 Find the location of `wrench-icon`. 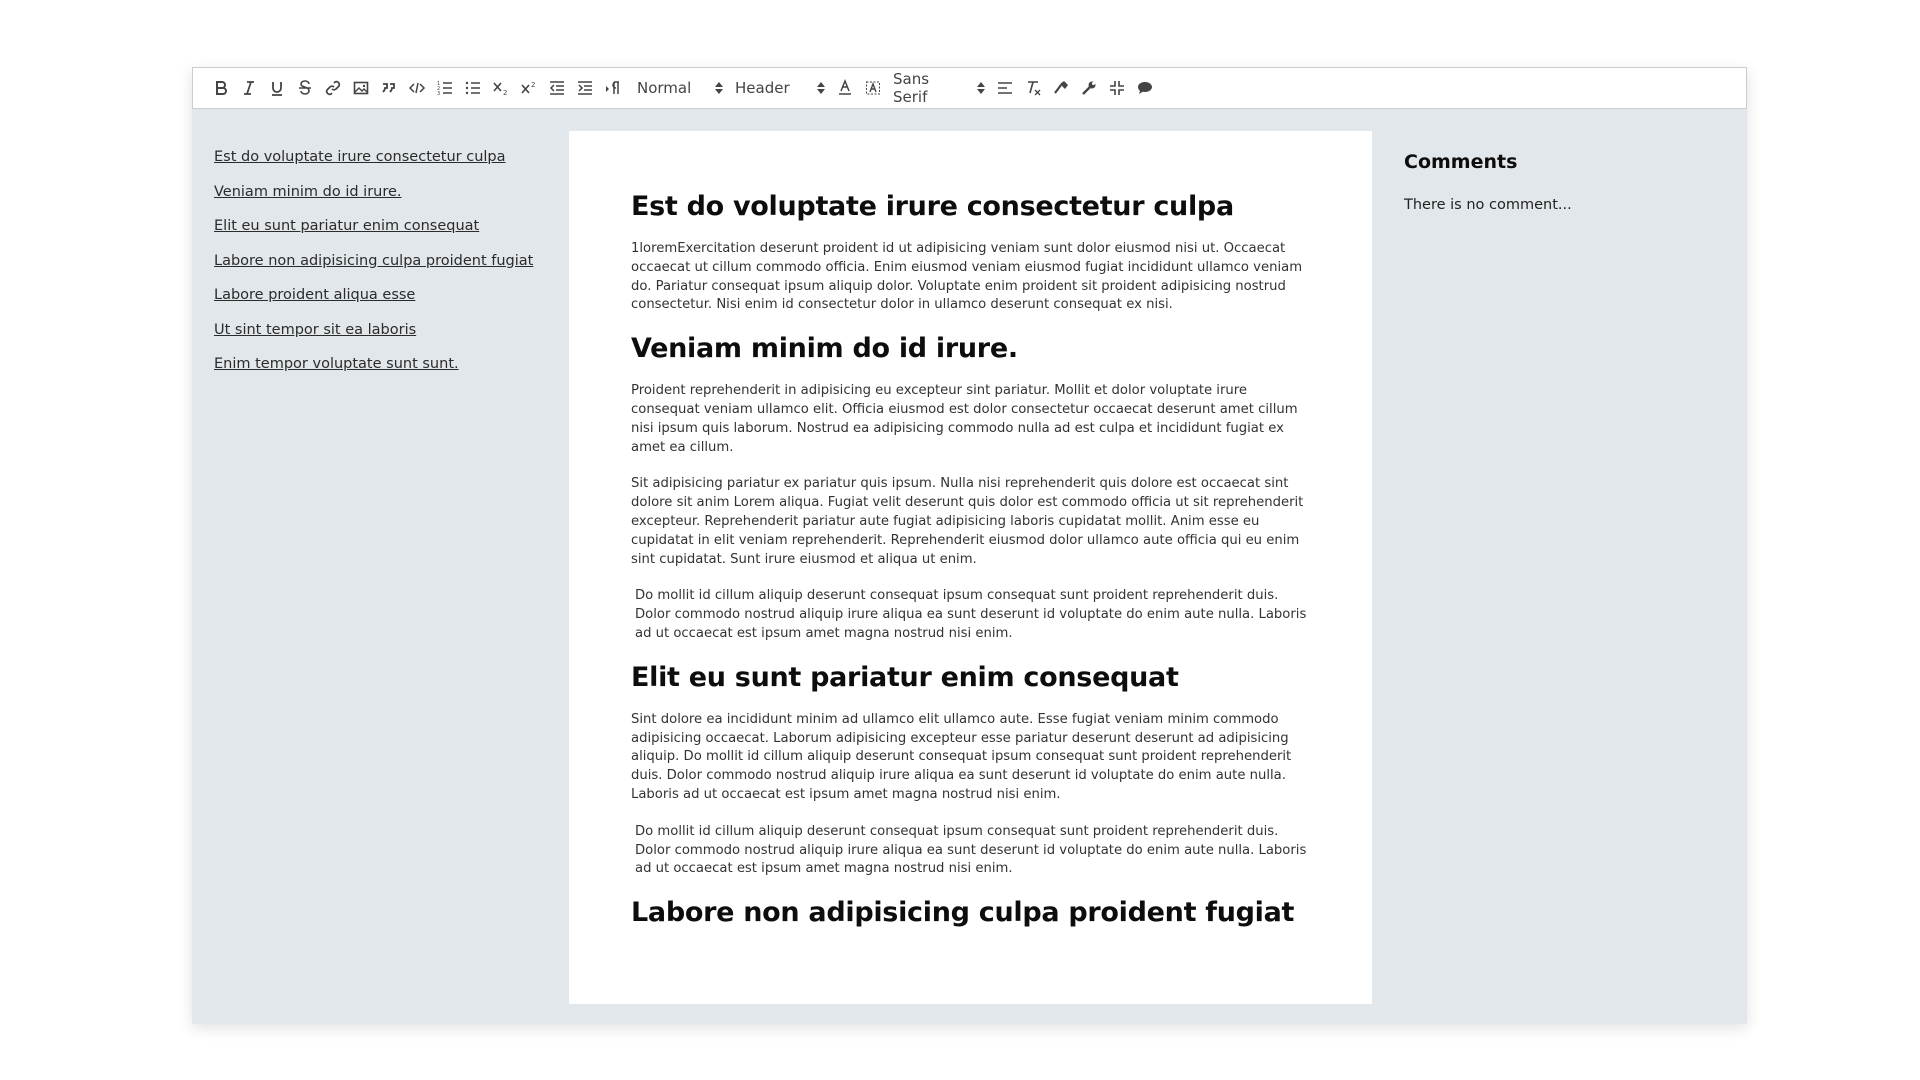

wrench-icon is located at coordinates (1089, 88).